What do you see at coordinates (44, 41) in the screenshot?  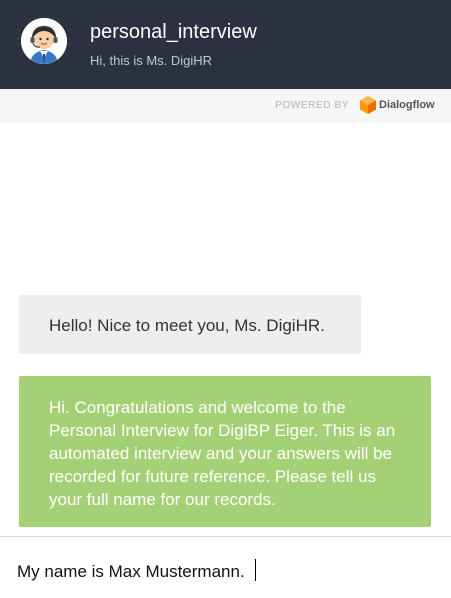 I see `agent-avatar-icon` at bounding box center [44, 41].